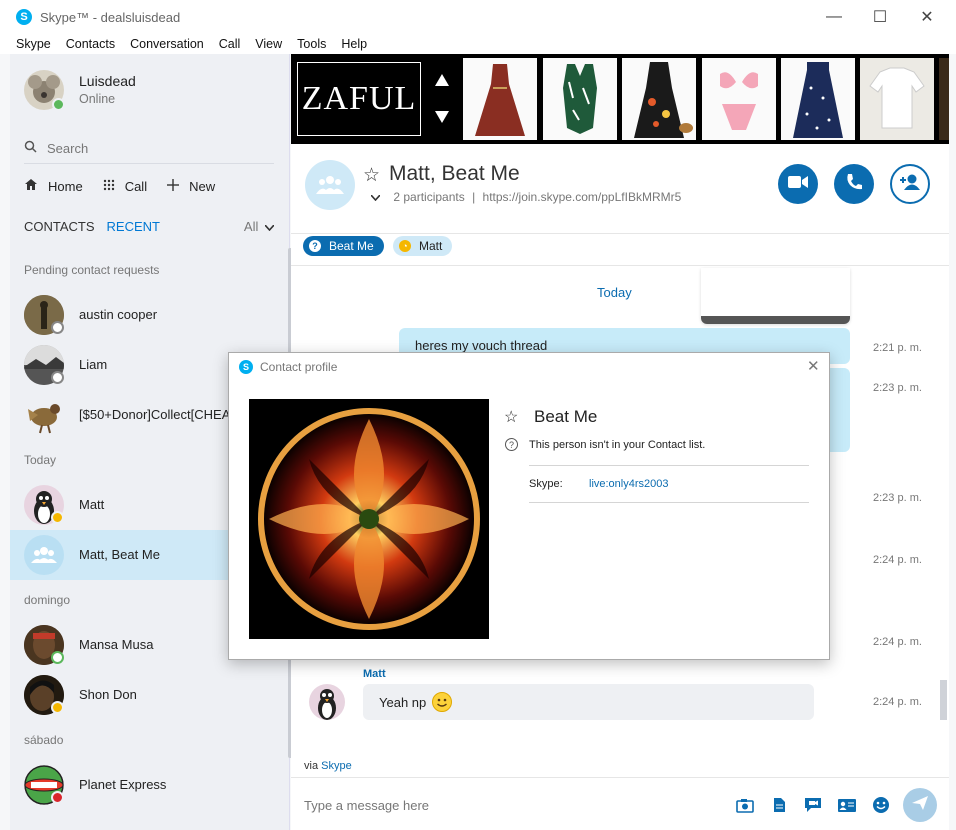 The height and width of the screenshot is (830, 956). Describe the element at coordinates (116, 644) in the screenshot. I see `contact-name: Mansa Musa` at that location.